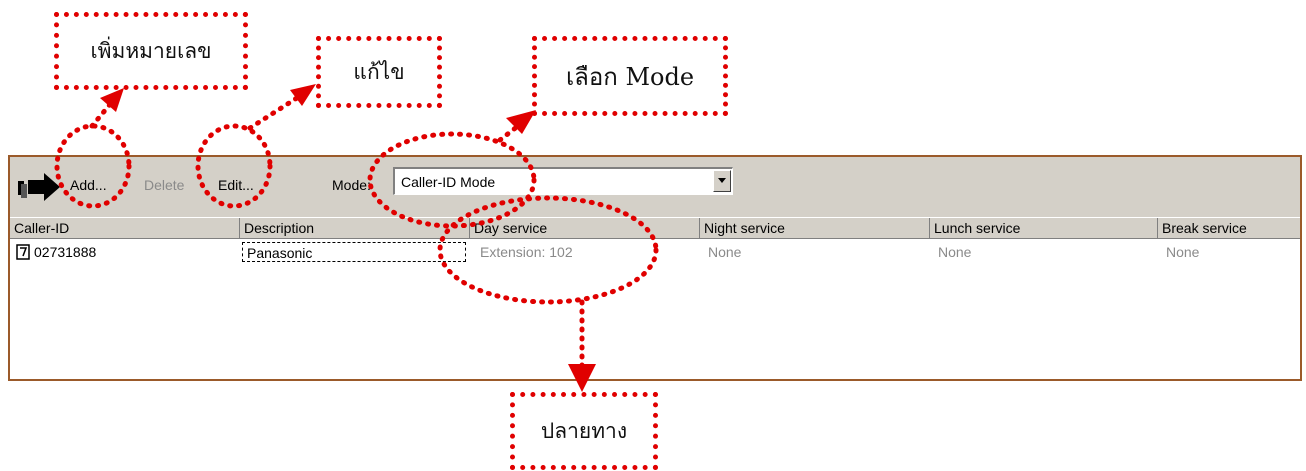 The width and height of the screenshot is (1306, 471). What do you see at coordinates (303, 95) in the screenshot?
I see `arrow-head-edit` at bounding box center [303, 95].